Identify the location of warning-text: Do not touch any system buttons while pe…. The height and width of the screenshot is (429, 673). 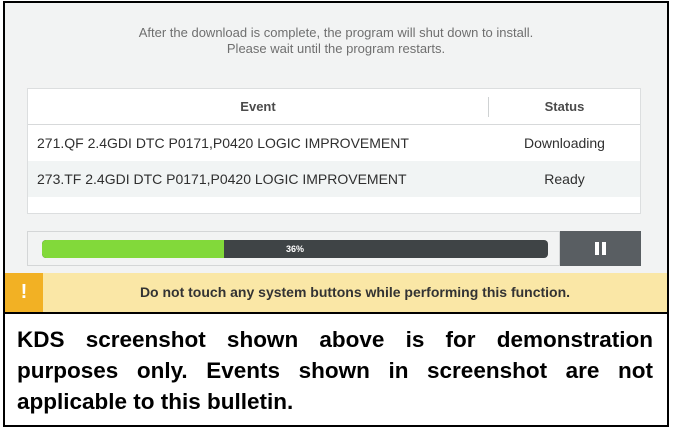
(355, 292).